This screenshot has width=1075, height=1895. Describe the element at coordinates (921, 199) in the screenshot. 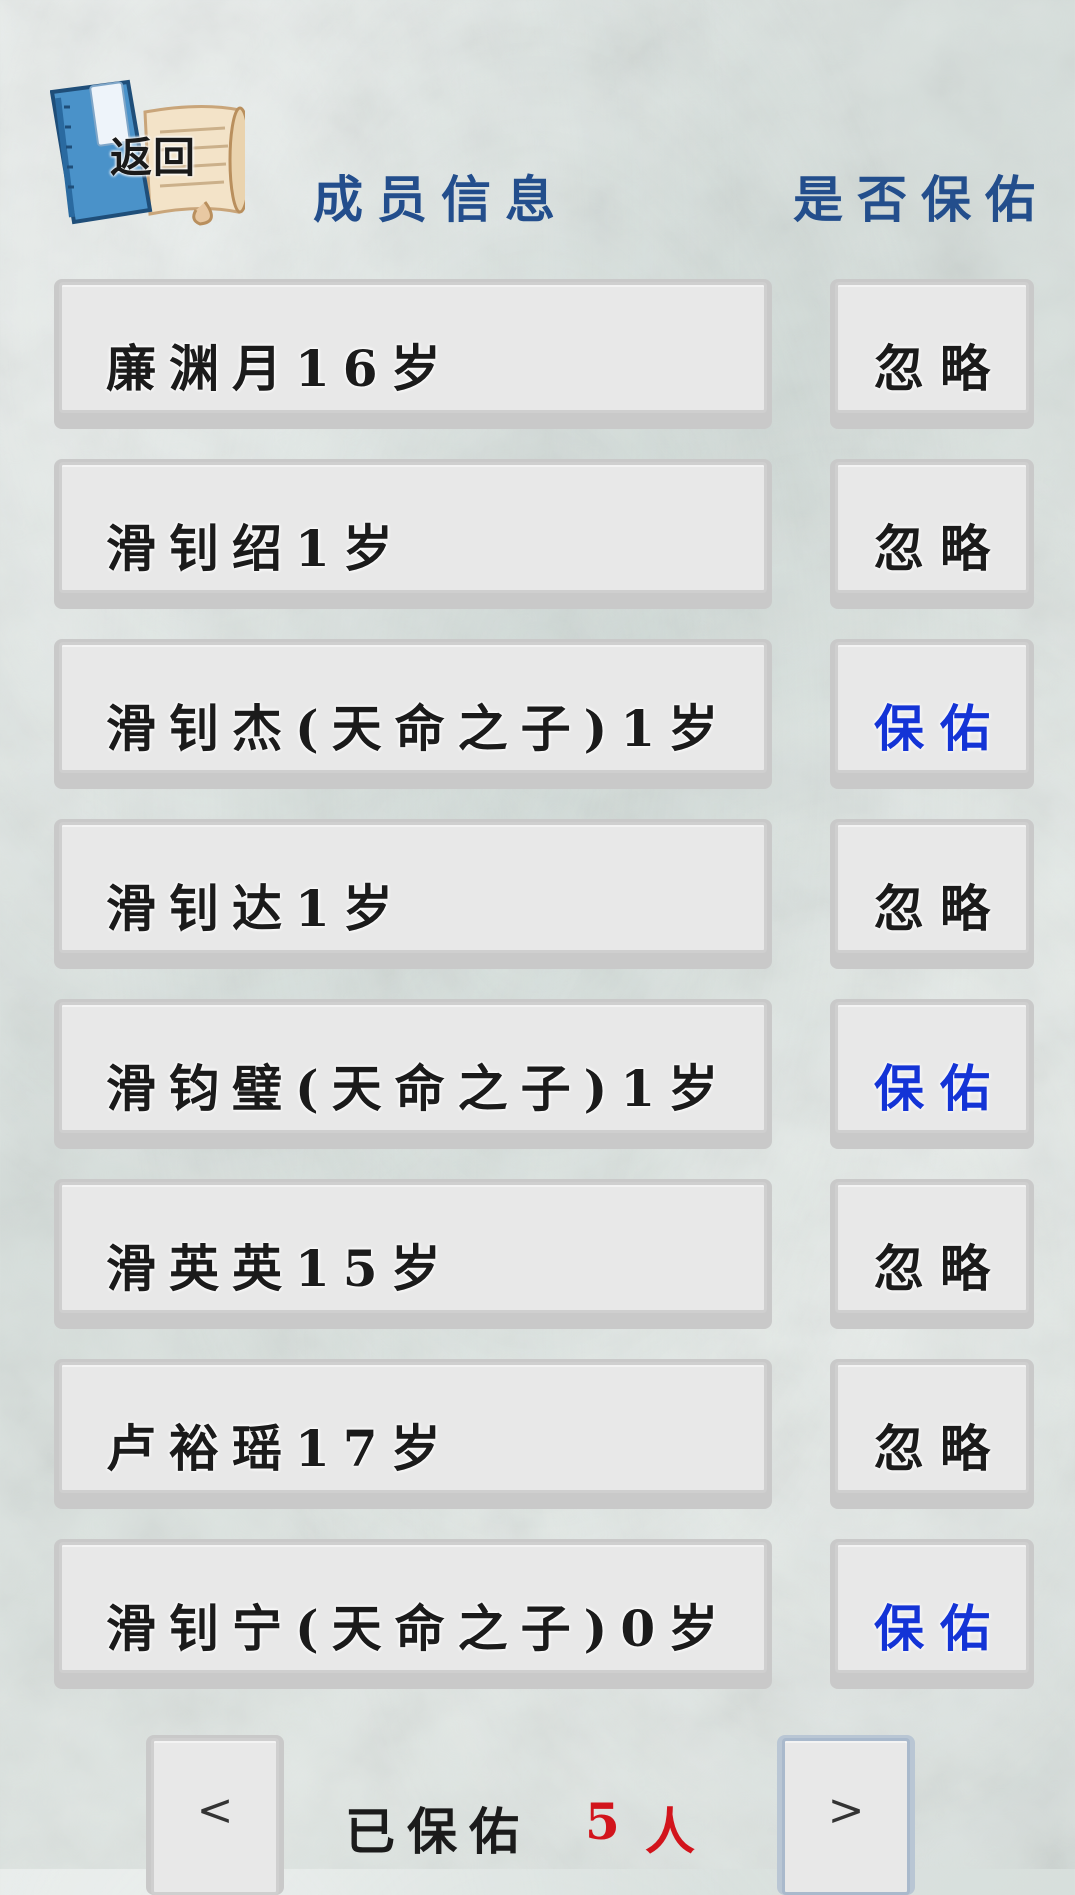

I see `protect-heading: 是否保佑` at that location.